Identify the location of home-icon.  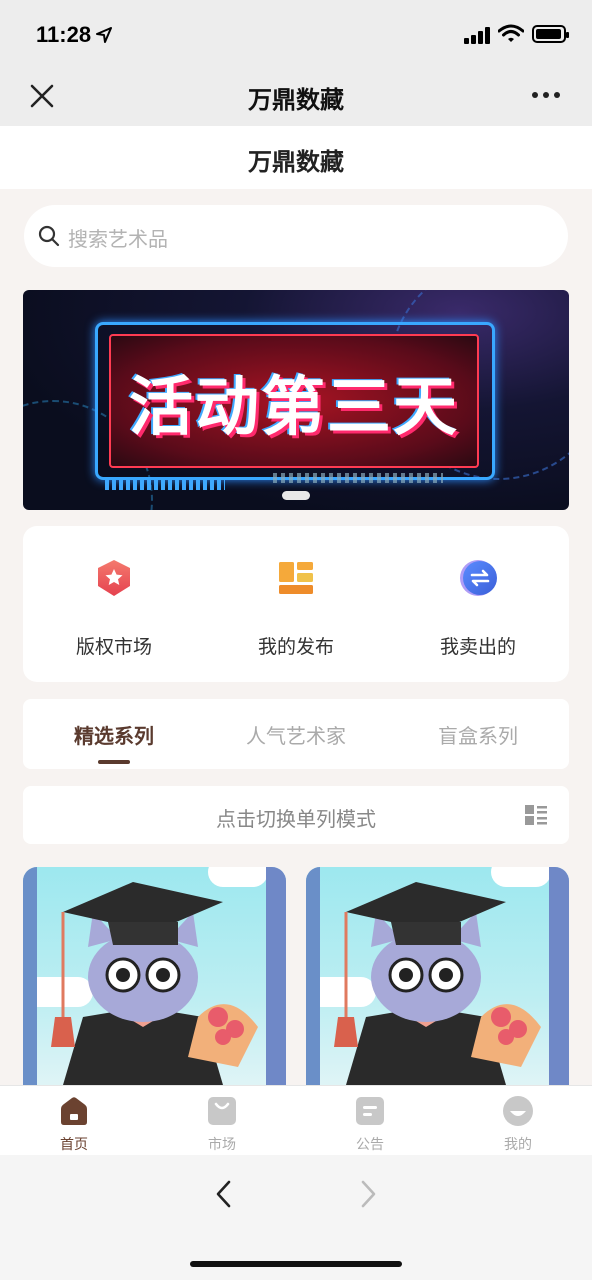
(74, 1111).